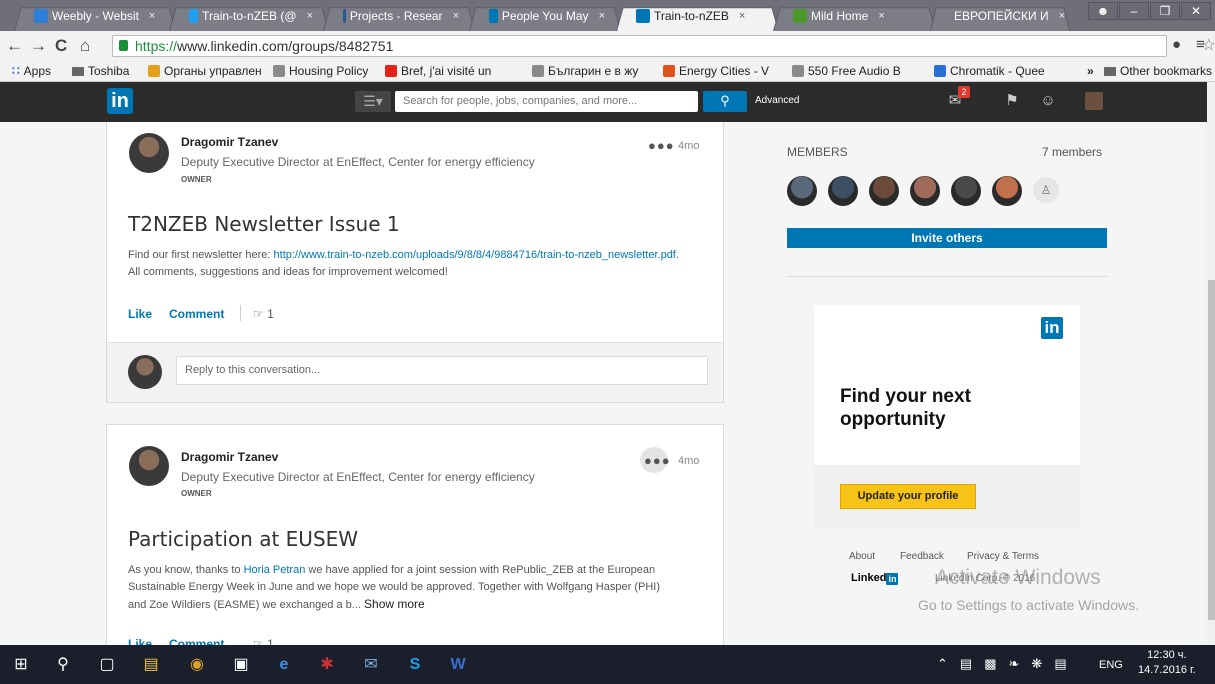  Describe the element at coordinates (446, 71) in the screenshot. I see `bookmark-label: Bref, j'ai visité un` at that location.